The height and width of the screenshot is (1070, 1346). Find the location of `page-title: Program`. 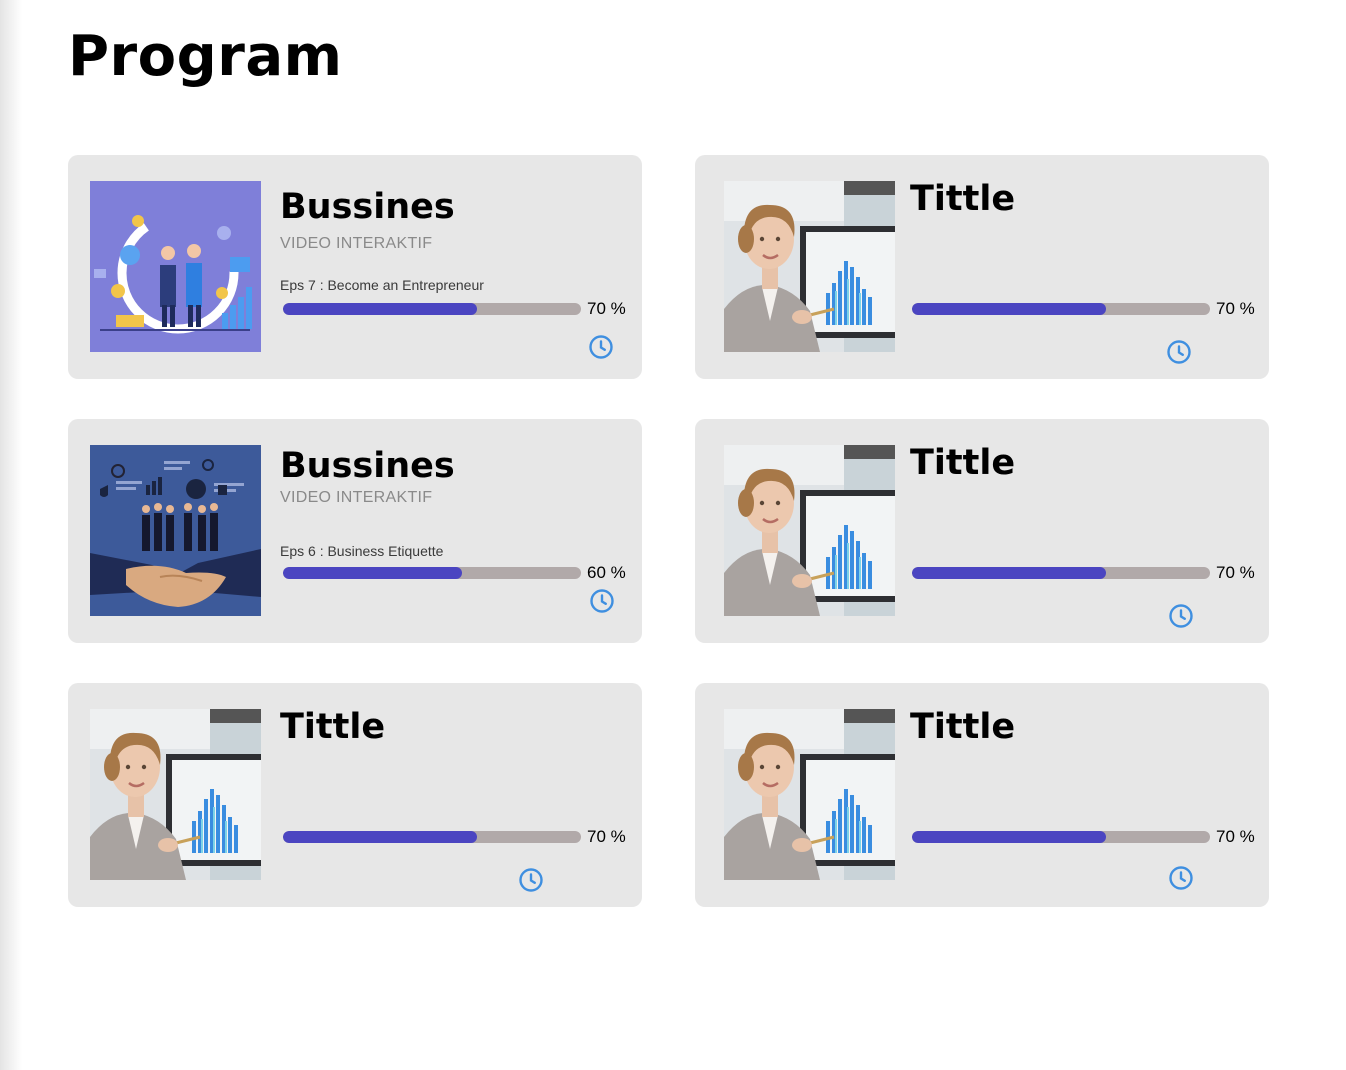

page-title: Program is located at coordinates (205, 56).